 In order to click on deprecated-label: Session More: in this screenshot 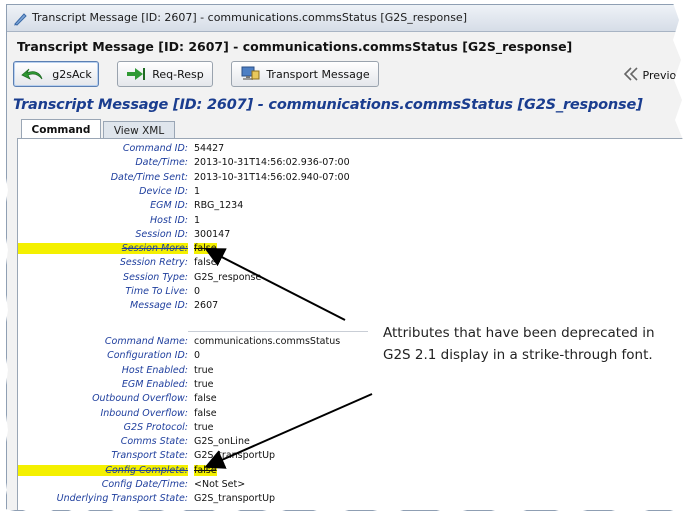, I will do `click(103, 249)`.